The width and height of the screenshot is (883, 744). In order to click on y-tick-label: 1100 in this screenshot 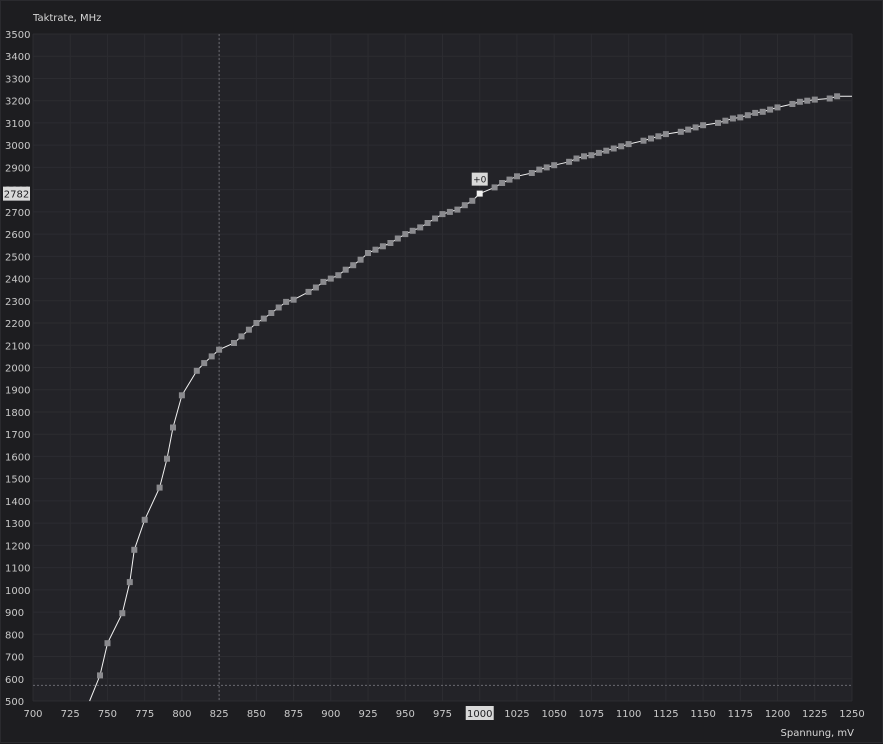, I will do `click(17, 569)`.